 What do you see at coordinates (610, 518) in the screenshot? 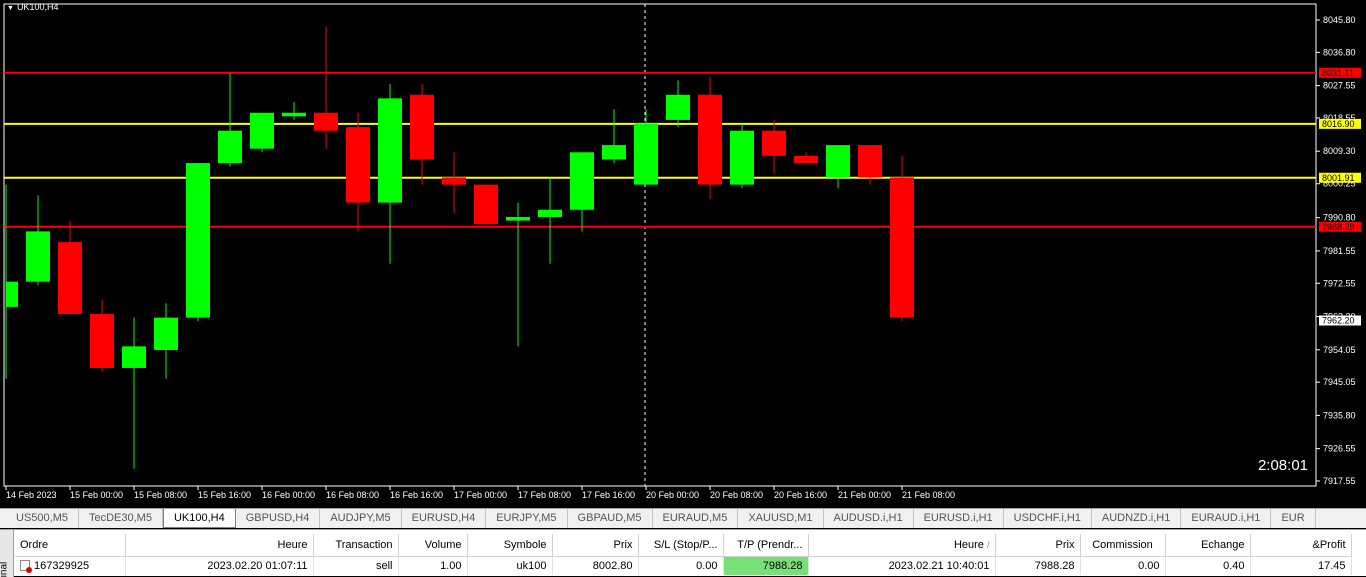
I see `tab-gbpaud-m5: GBPAUD,M5` at bounding box center [610, 518].